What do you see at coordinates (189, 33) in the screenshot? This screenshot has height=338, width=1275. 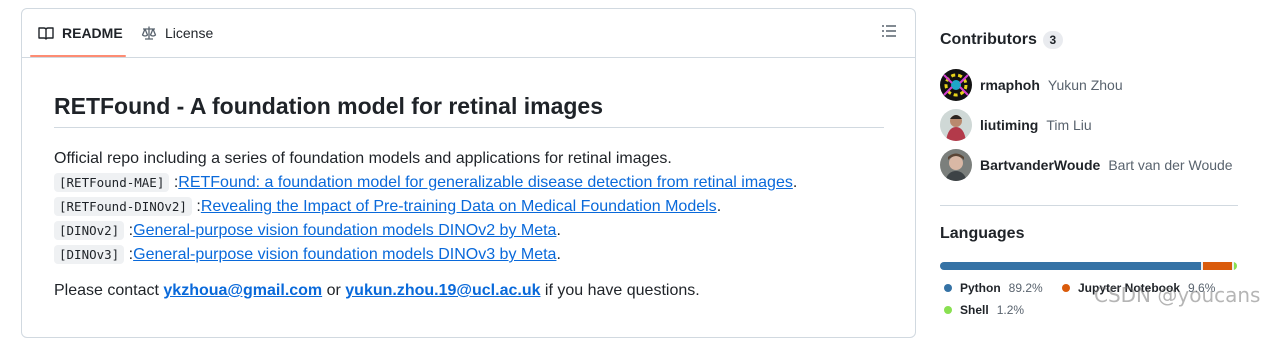 I see `tab-license-label: License` at bounding box center [189, 33].